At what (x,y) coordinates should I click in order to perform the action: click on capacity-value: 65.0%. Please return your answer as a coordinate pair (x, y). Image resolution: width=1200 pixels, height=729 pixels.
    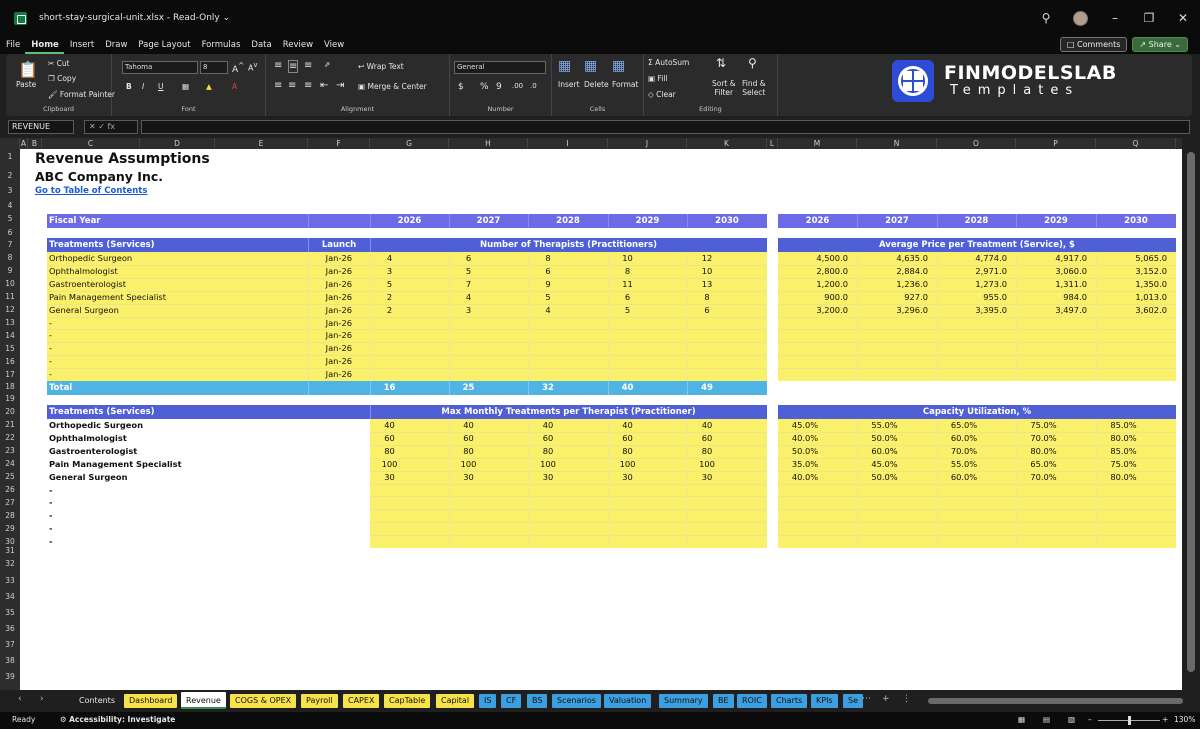
    Looking at the image, I should click on (964, 425).